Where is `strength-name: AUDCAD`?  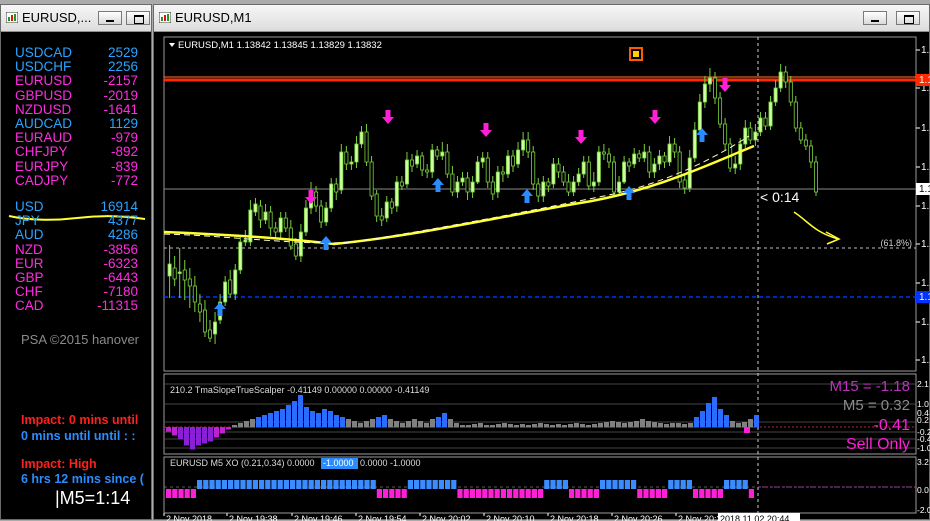 strength-name: AUDCAD is located at coordinates (44, 123).